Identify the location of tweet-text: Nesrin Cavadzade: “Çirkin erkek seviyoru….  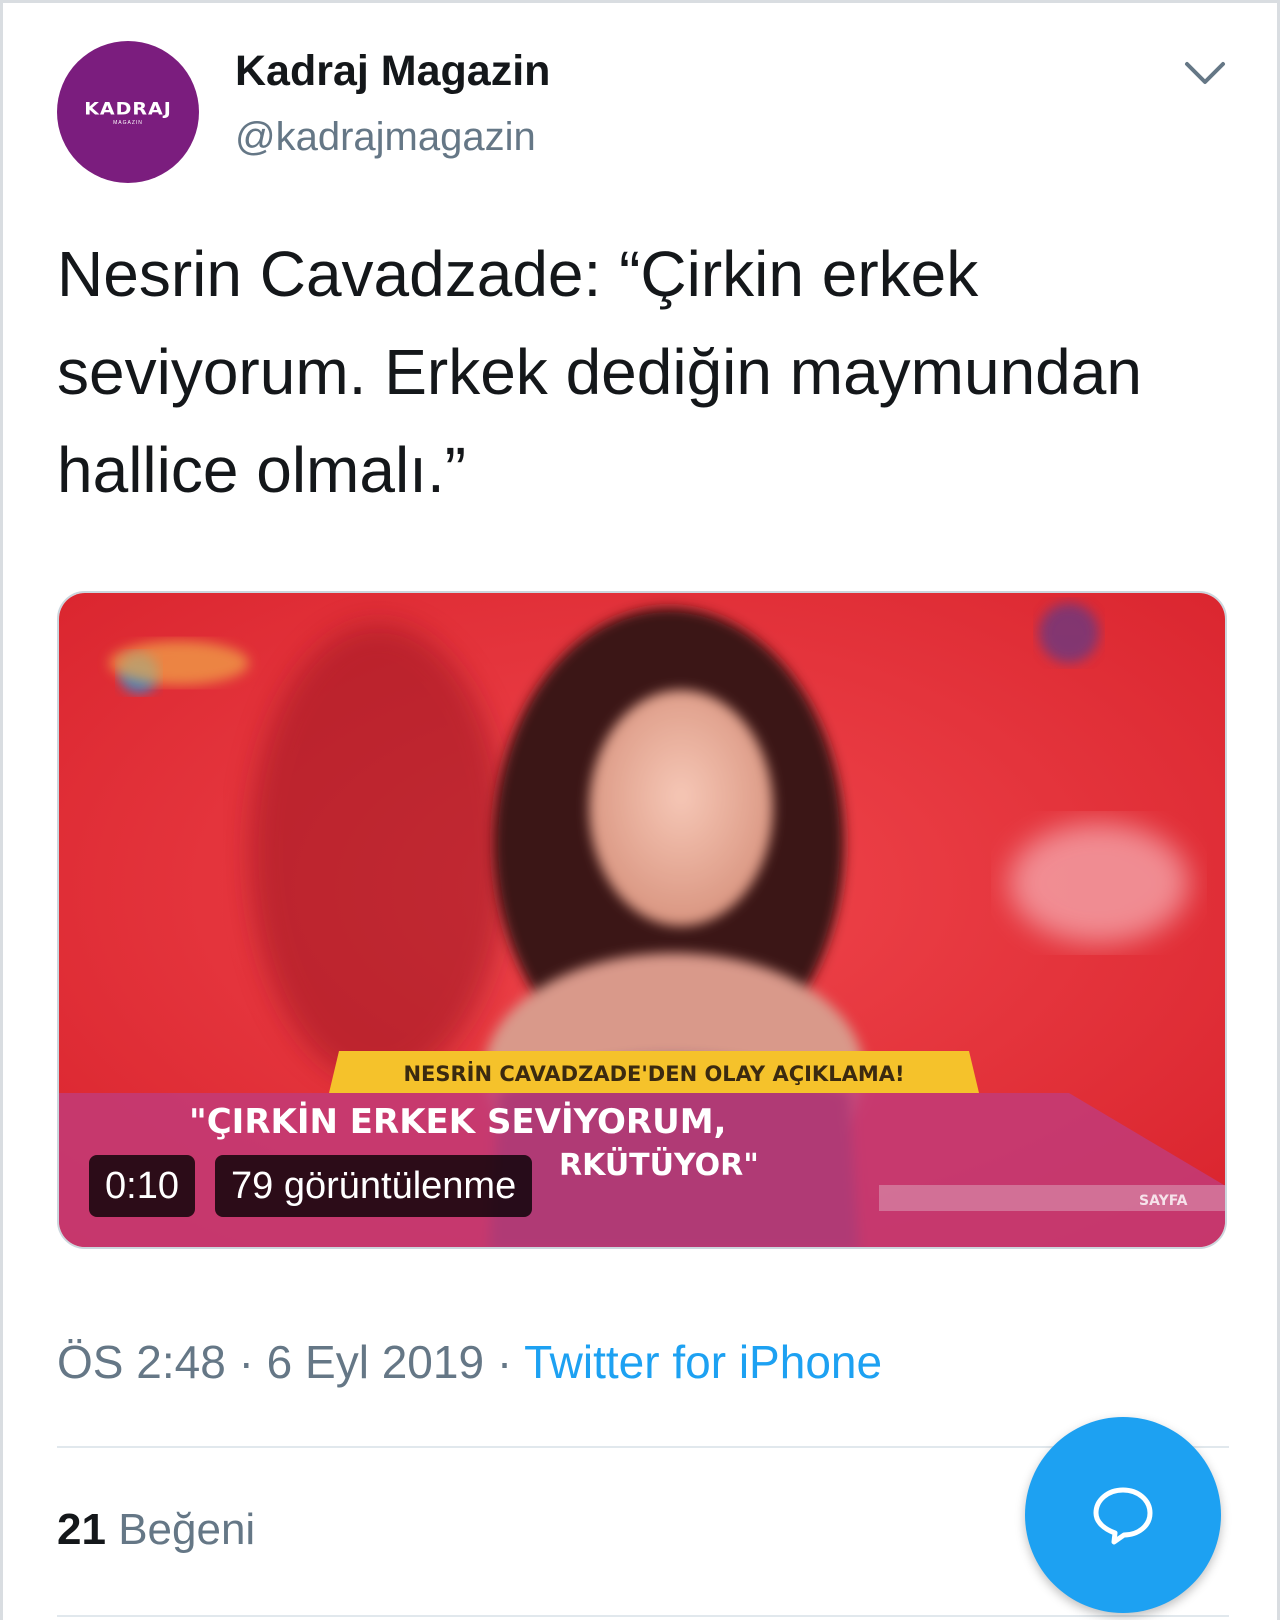
(599, 372).